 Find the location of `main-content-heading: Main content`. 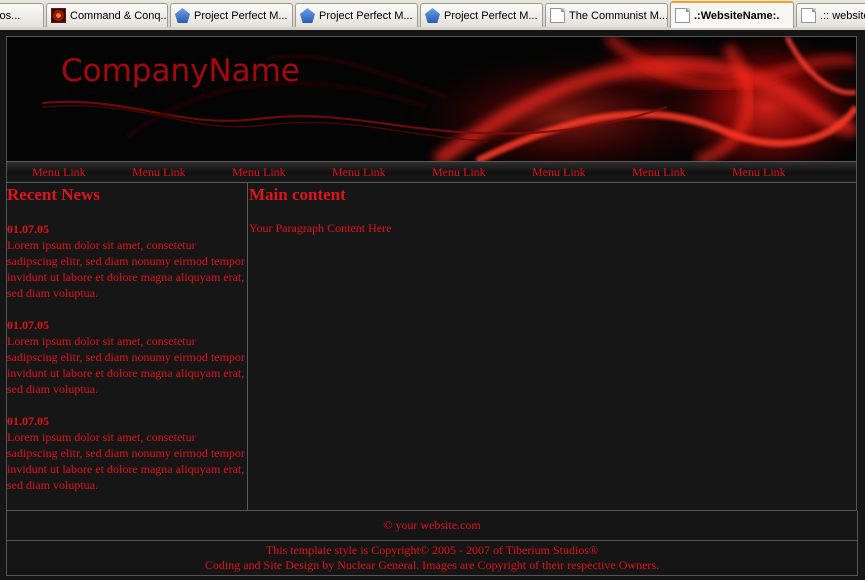

main-content-heading: Main content is located at coordinates (297, 194).